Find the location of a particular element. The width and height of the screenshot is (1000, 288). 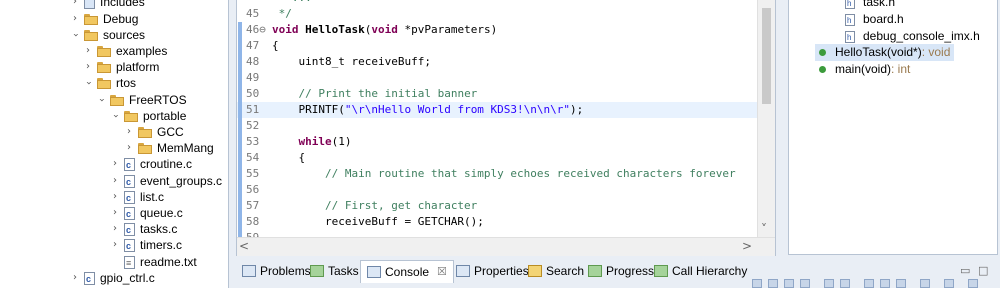

tree-item: › FreeRTOS is located at coordinates (141, 100).